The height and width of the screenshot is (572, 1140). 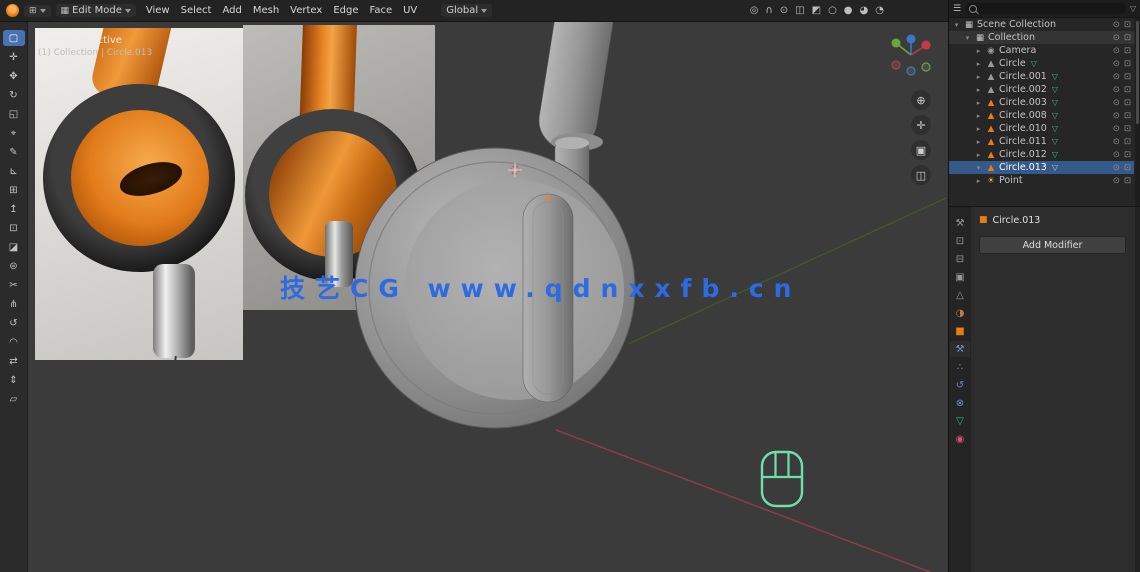 I want to click on tab-view-layer: ▣, so click(x=960, y=277).